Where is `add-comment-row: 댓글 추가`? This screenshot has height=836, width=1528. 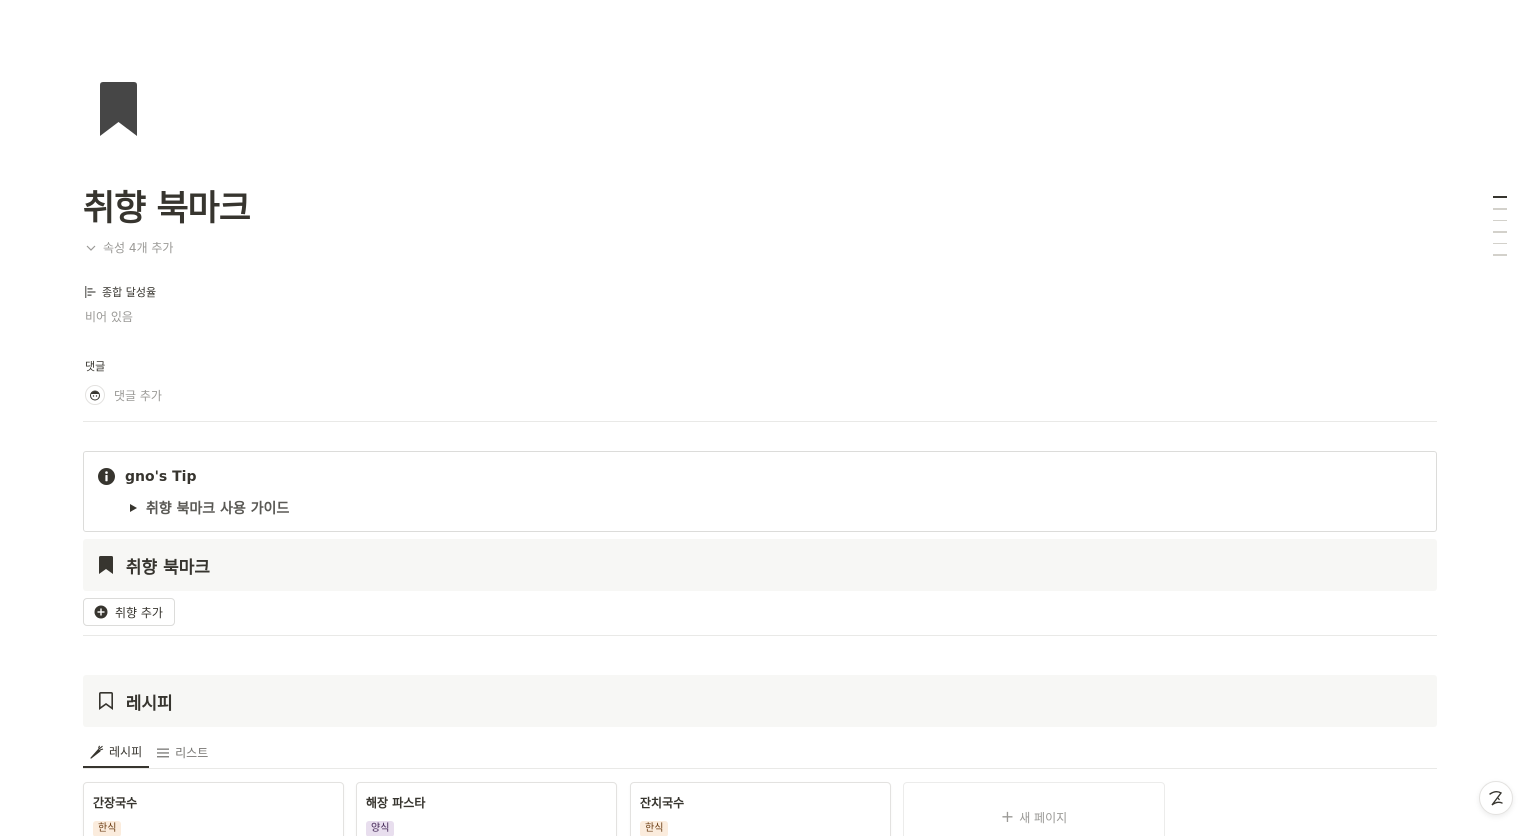 add-comment-row: 댓글 추가 is located at coordinates (123, 395).